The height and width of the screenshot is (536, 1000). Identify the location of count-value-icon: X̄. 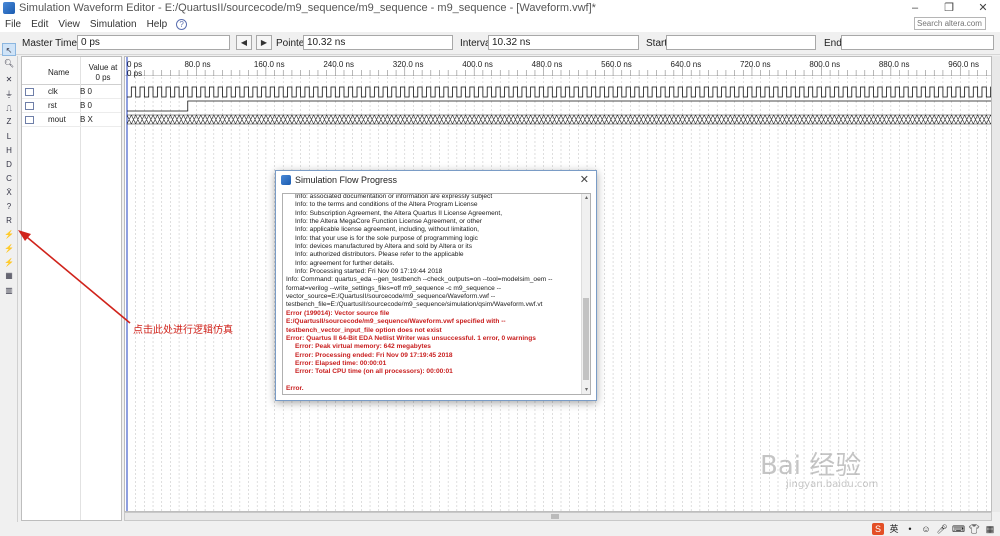
(9, 192).